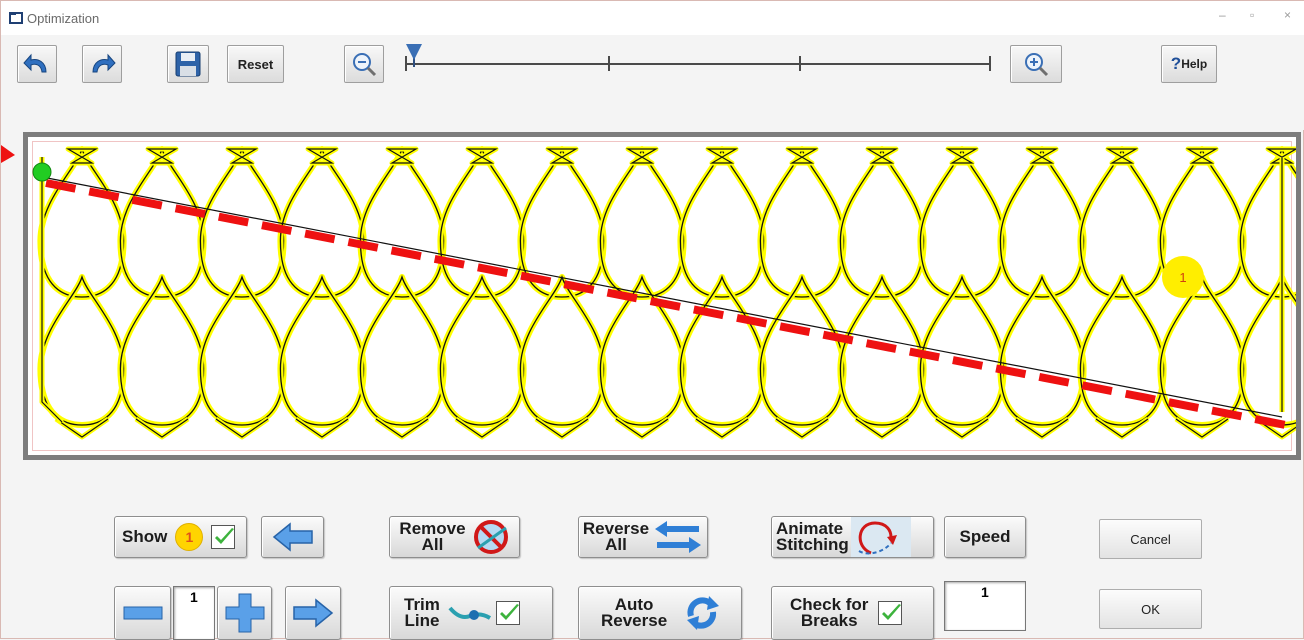 This screenshot has width=1304, height=640. I want to click on magnifier-plus-icon, so click(1037, 65).